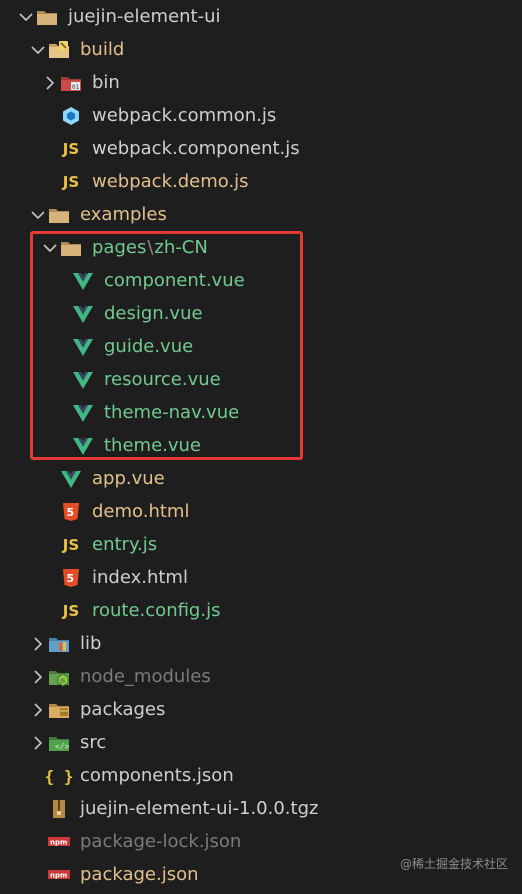 This screenshot has height=894, width=522. Describe the element at coordinates (261, 743) in the screenshot. I see `folder-row-src: </> src` at that location.